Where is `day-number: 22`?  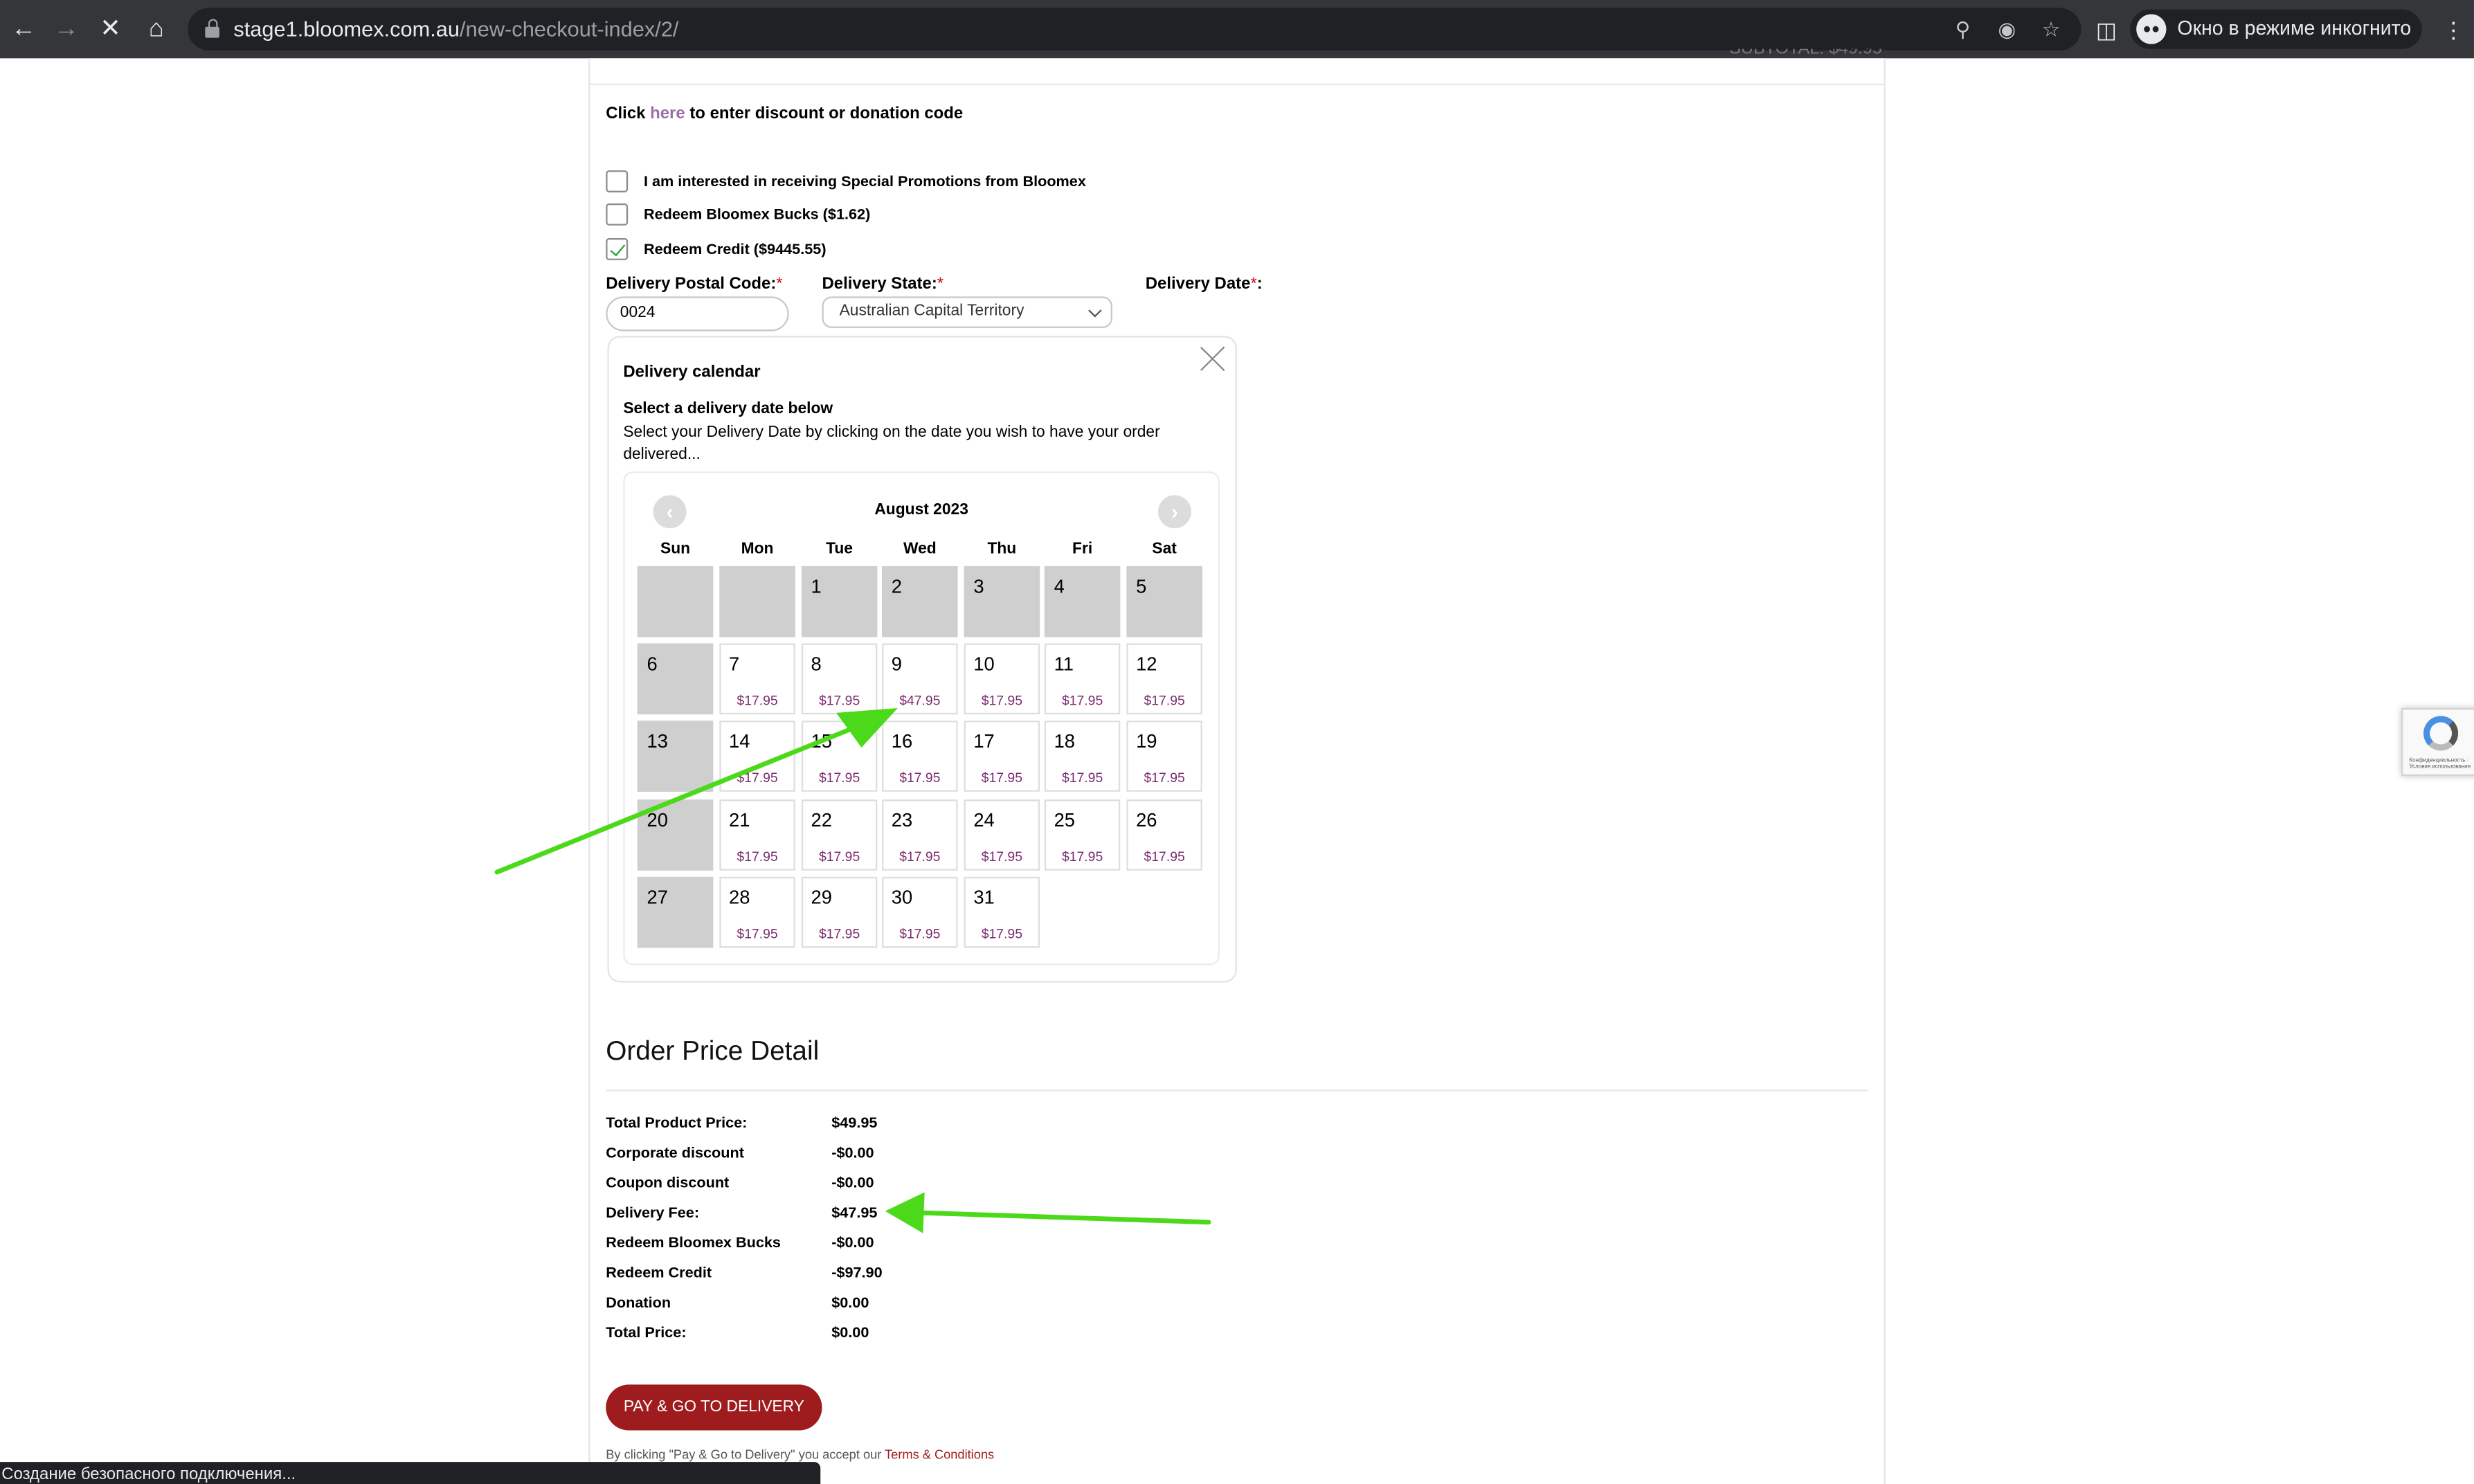 day-number: 22 is located at coordinates (822, 819).